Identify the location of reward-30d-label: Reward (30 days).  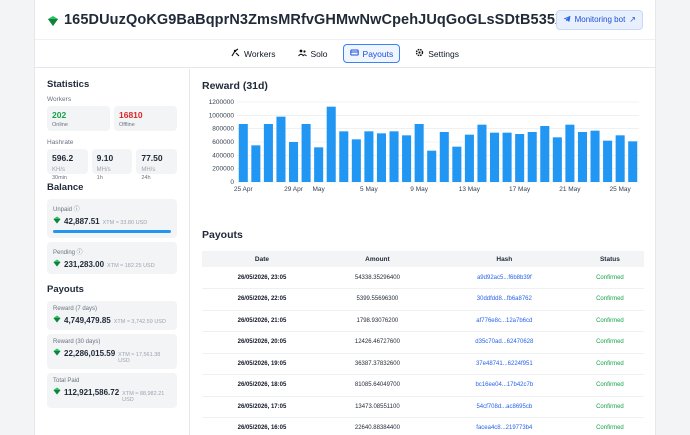
(77, 342).